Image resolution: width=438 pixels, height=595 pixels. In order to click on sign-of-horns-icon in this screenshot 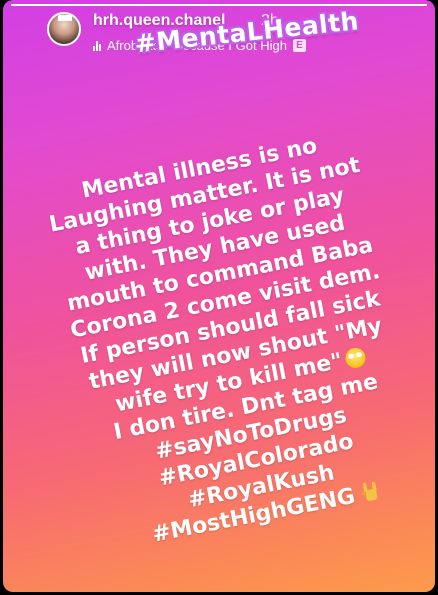, I will do `click(369, 491)`.